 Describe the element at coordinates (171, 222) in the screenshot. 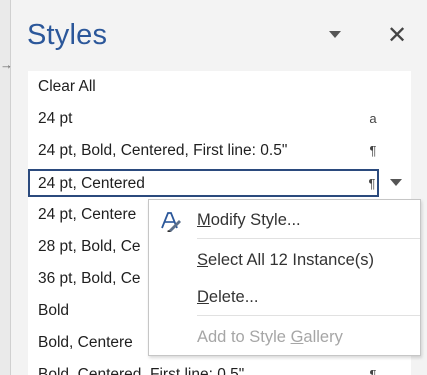

I see `modify-style-icon` at that location.